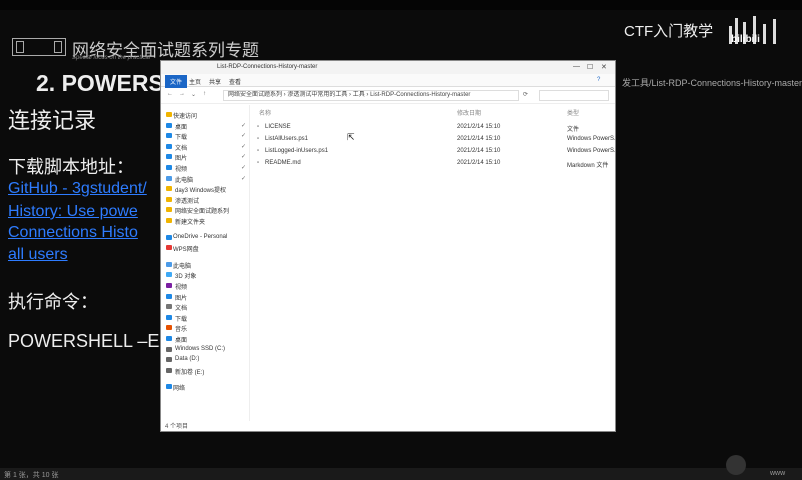 The image size is (802, 480). What do you see at coordinates (170, 94) in the screenshot?
I see `back-arrow-icon: ←` at bounding box center [170, 94].